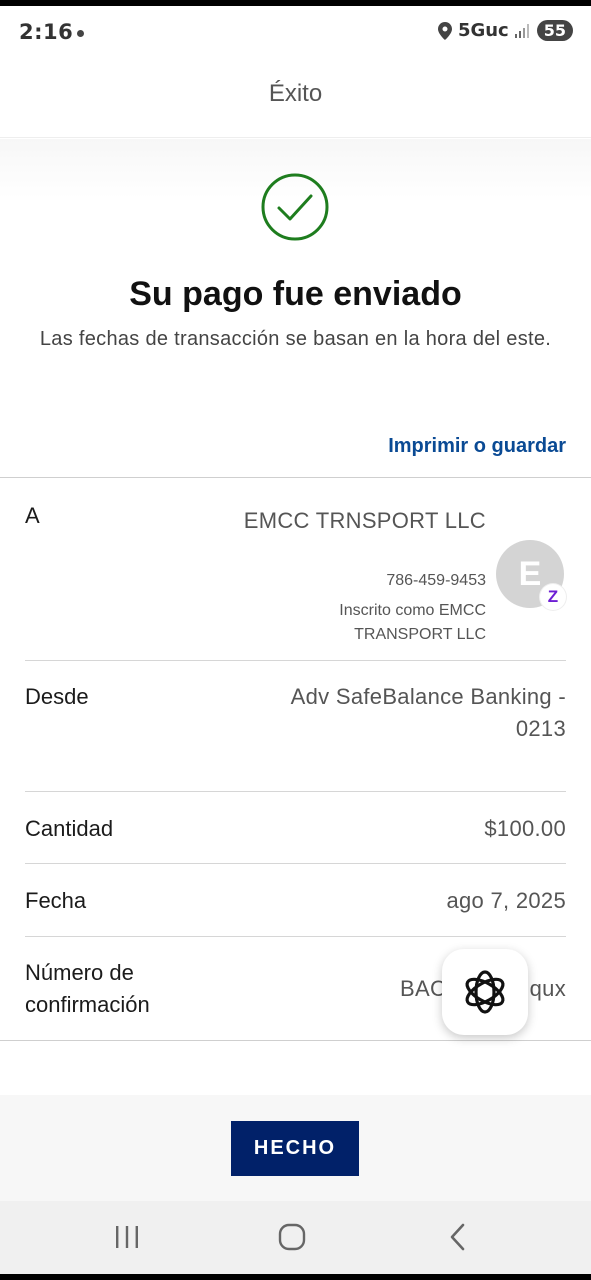 The image size is (591, 1280). What do you see at coordinates (295, 294) in the screenshot?
I see `success-title: Su pago fue enviado` at bounding box center [295, 294].